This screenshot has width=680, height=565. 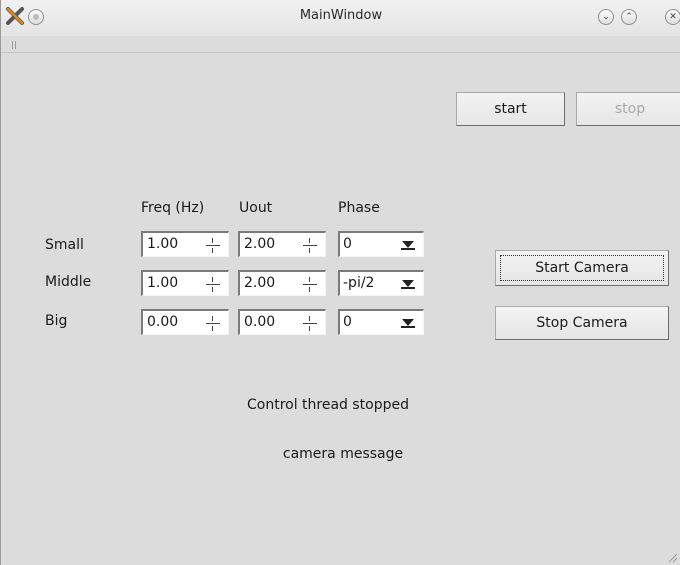 What do you see at coordinates (340, 44) in the screenshot?
I see `toolbar-area` at bounding box center [340, 44].